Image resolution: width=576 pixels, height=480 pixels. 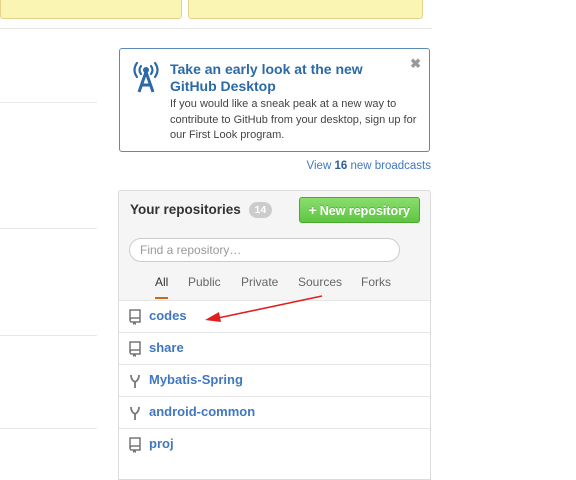 I want to click on tab-public: Public, so click(x=204, y=285).